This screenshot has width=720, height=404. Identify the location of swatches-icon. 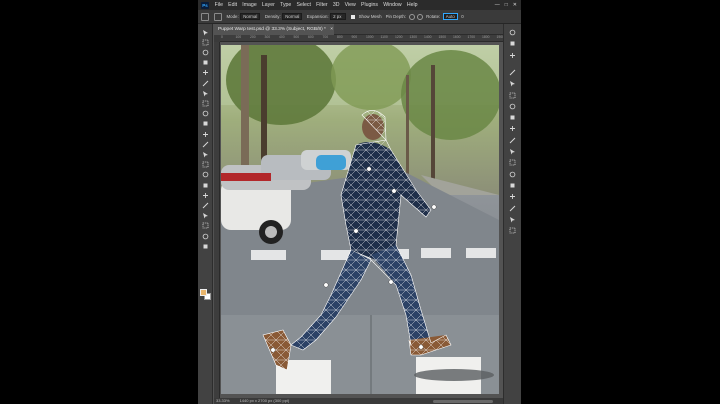
(512, 140).